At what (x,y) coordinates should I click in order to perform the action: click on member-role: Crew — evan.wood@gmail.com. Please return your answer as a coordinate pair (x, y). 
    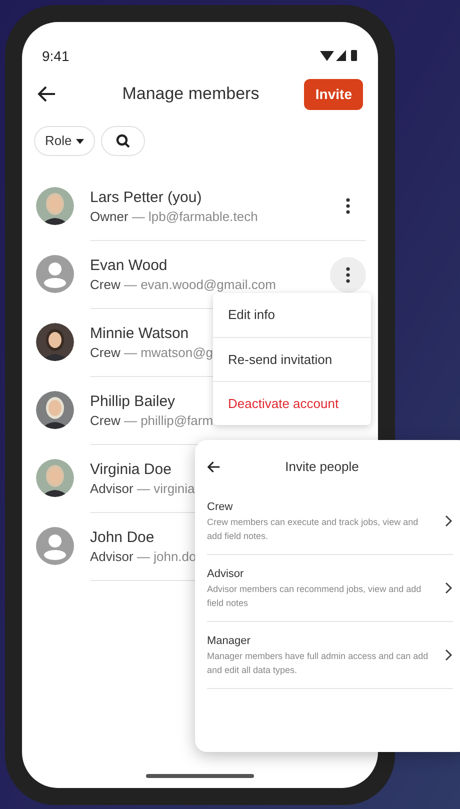
    Looking at the image, I should click on (183, 284).